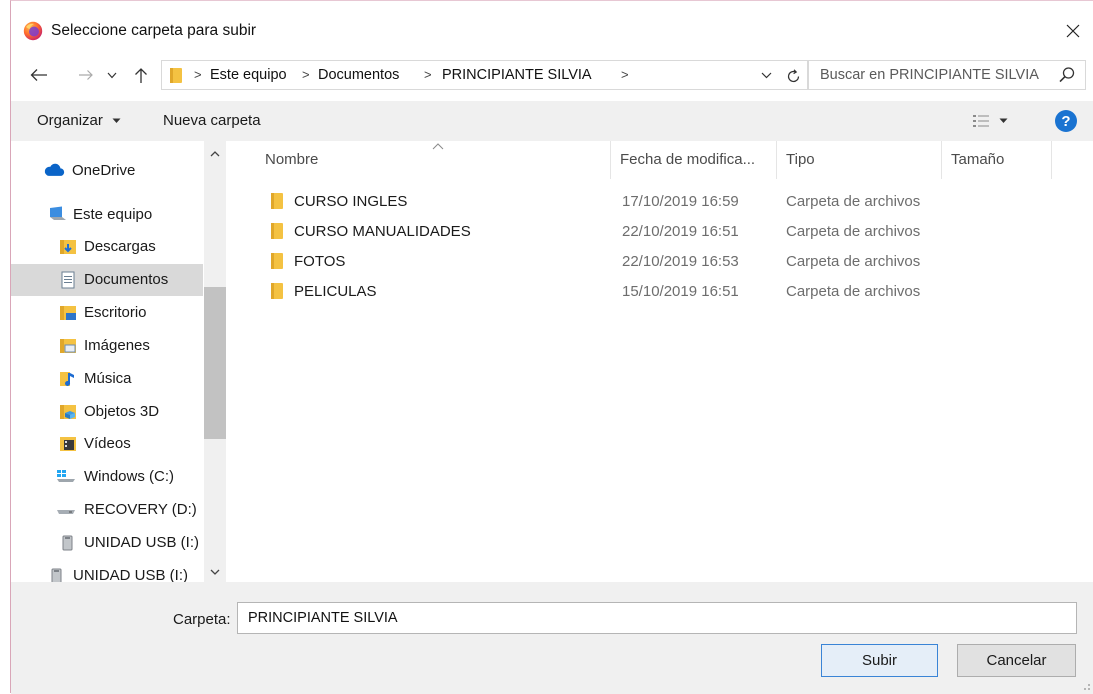 This screenshot has height=694, width=1093. What do you see at coordinates (117, 345) in the screenshot?
I see `nav-item-label: Imágenes` at bounding box center [117, 345].